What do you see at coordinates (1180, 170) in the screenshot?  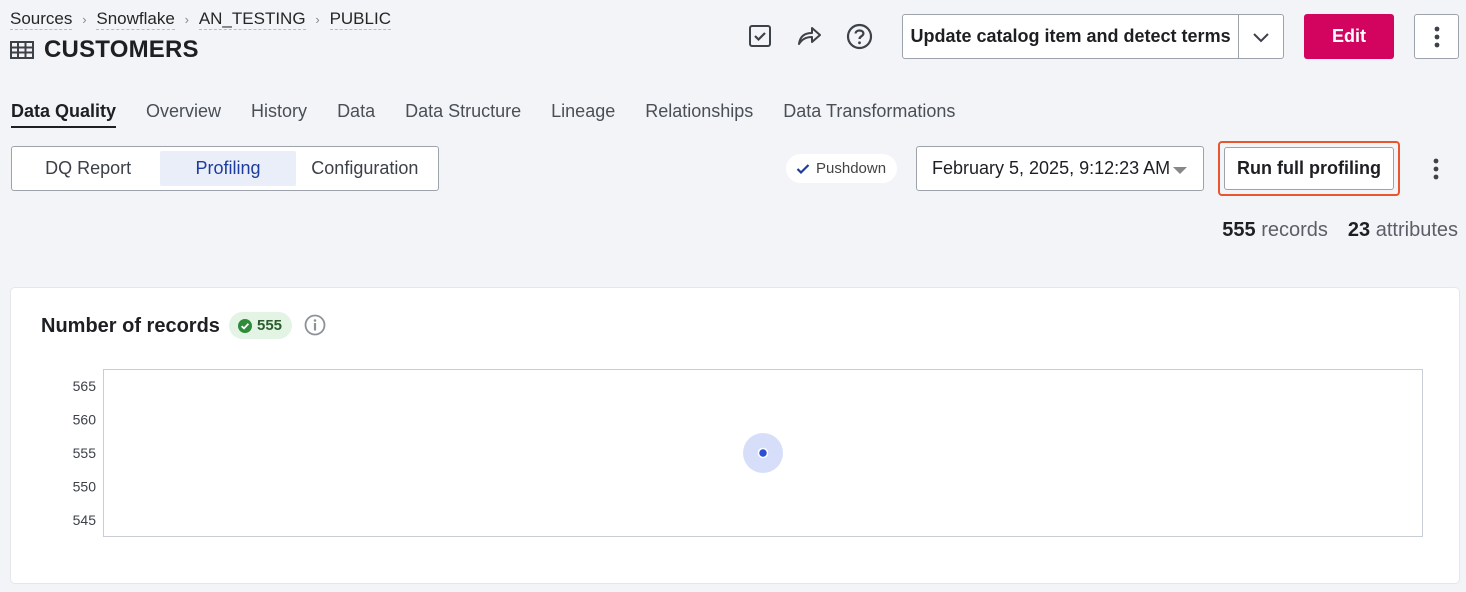 I see `caret-down-icon` at bounding box center [1180, 170].